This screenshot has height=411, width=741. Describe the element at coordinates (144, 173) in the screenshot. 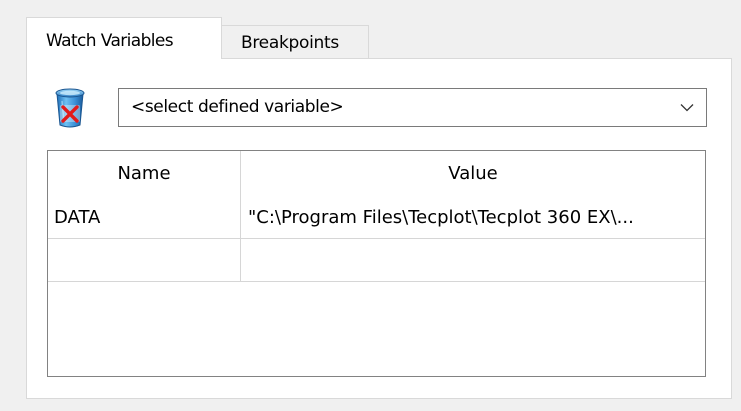

I see `column-header-name: Name` at that location.